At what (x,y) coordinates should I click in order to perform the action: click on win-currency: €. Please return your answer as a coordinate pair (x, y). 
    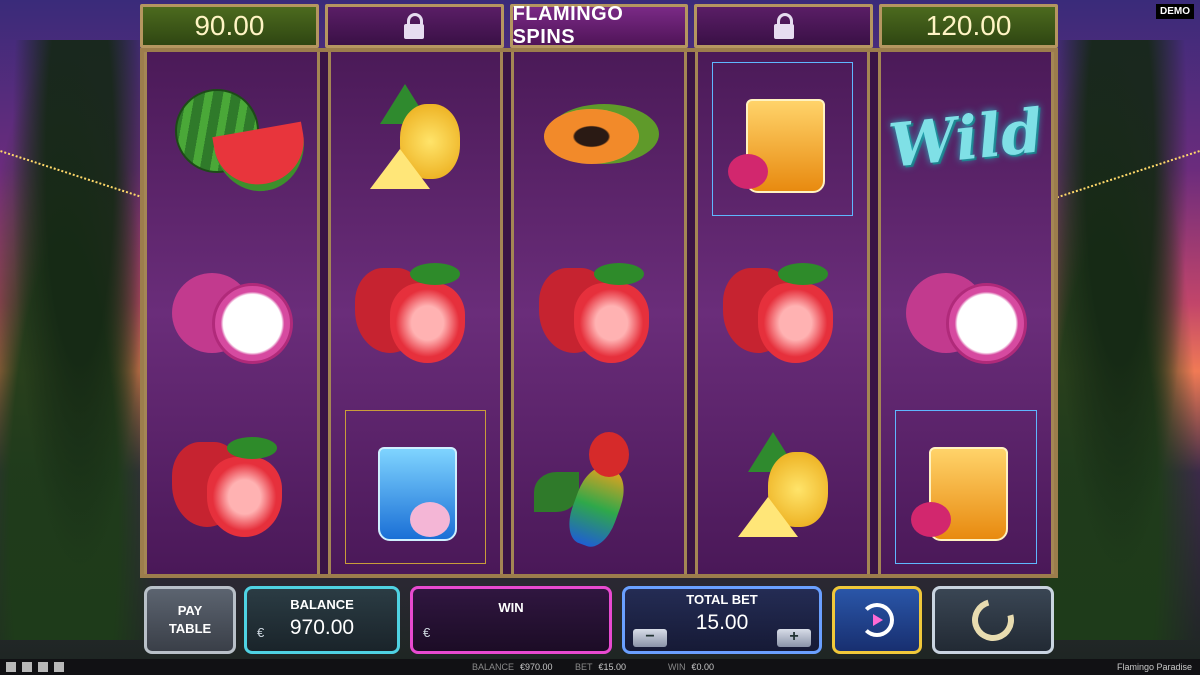
    Looking at the image, I should click on (427, 632).